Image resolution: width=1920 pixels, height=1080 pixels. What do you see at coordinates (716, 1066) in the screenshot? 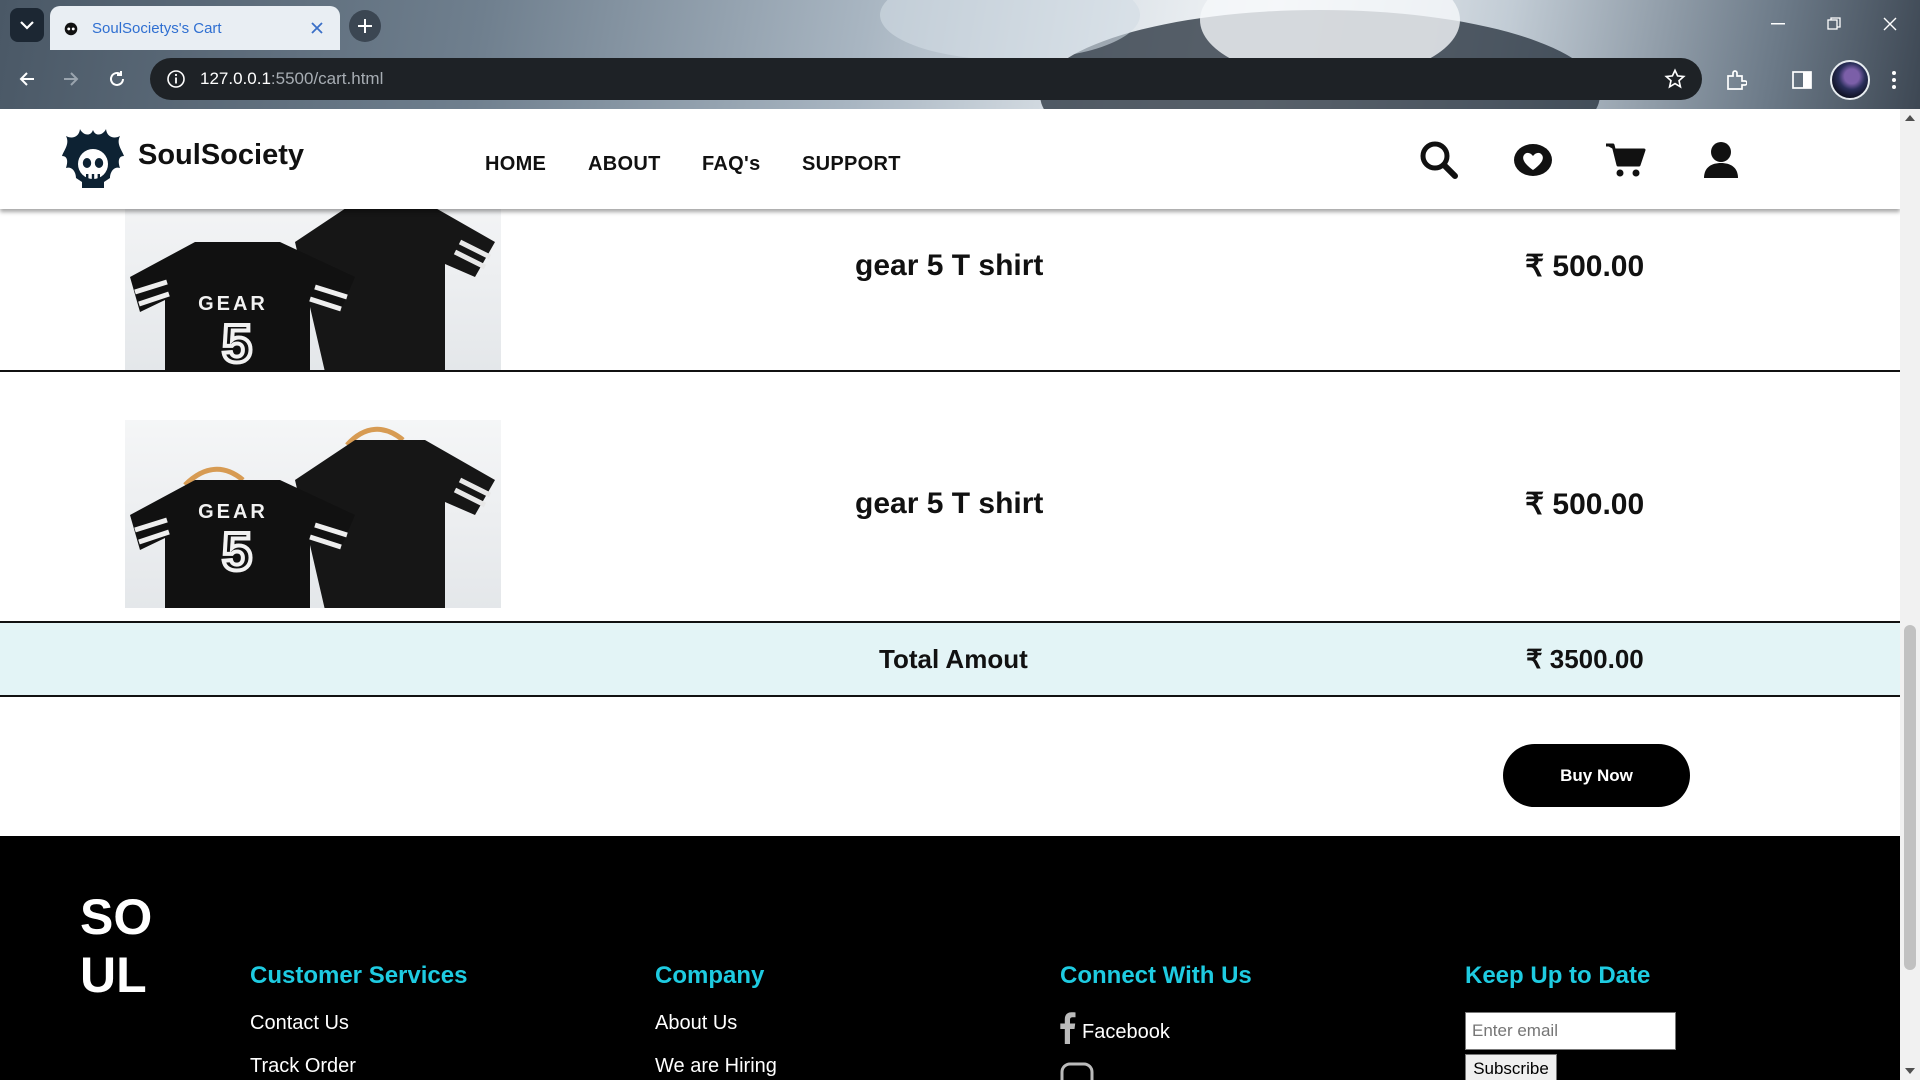
I see `footer-link-we-are-hiring: We are Hiring` at bounding box center [716, 1066].